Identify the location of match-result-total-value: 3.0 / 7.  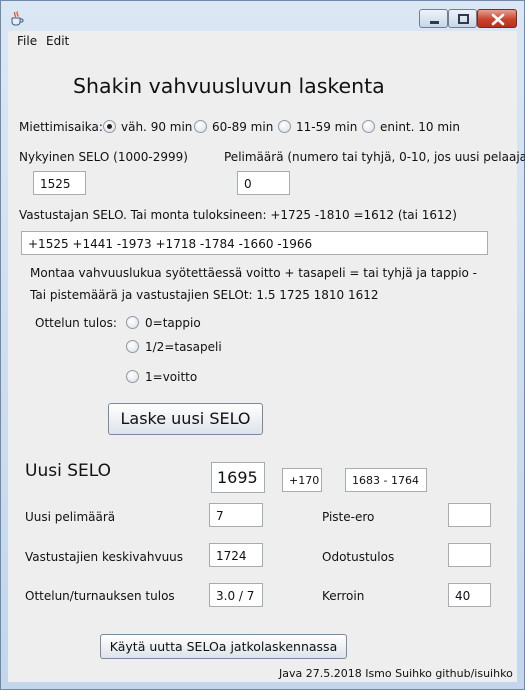
(236, 595).